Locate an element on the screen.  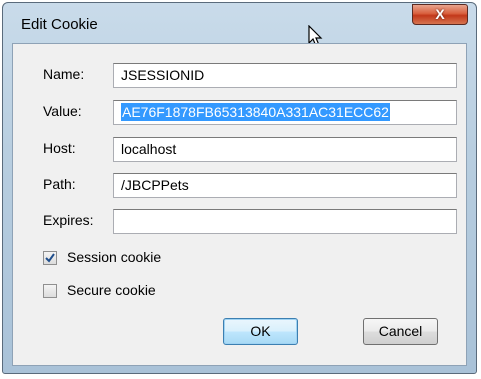
value-label: Value: is located at coordinates (62, 111).